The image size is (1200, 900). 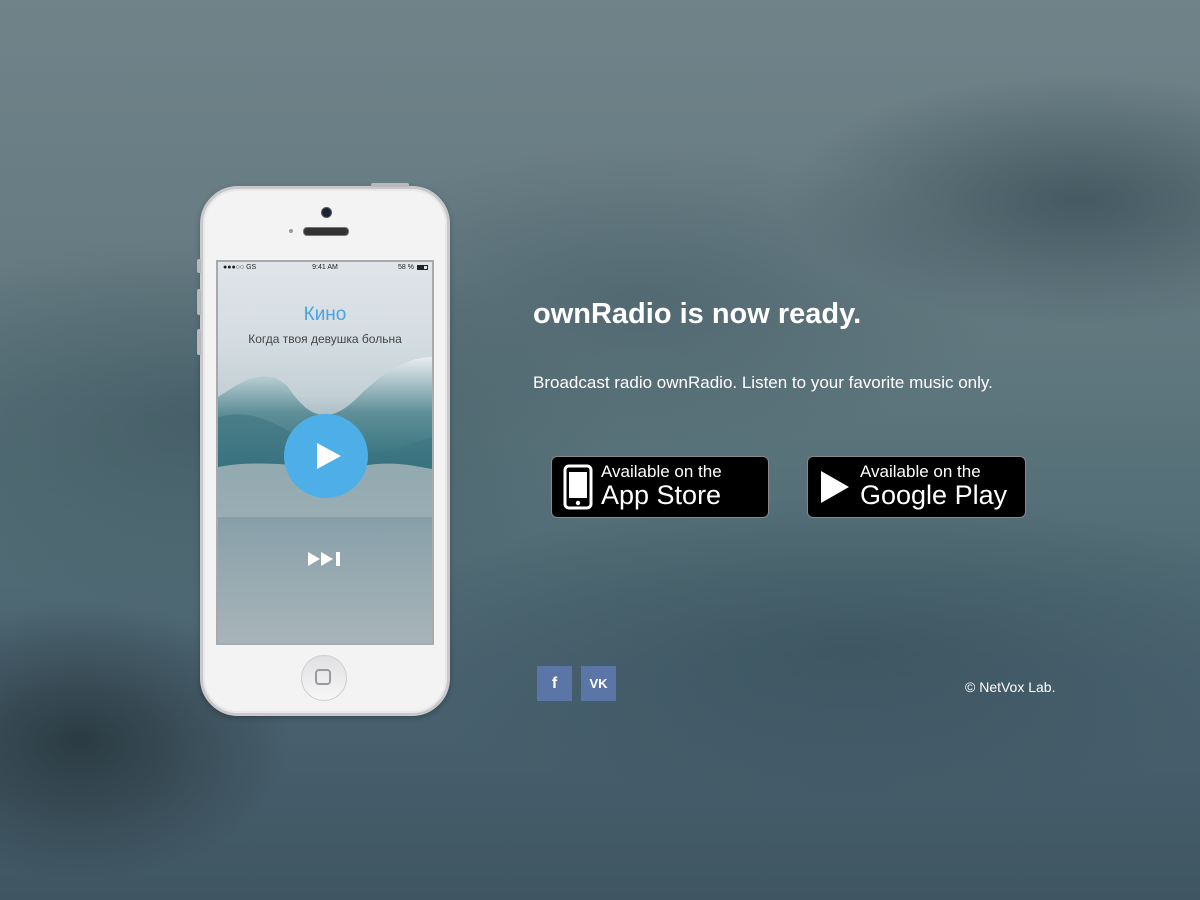 I want to click on vk-icon: VK, so click(x=598, y=683).